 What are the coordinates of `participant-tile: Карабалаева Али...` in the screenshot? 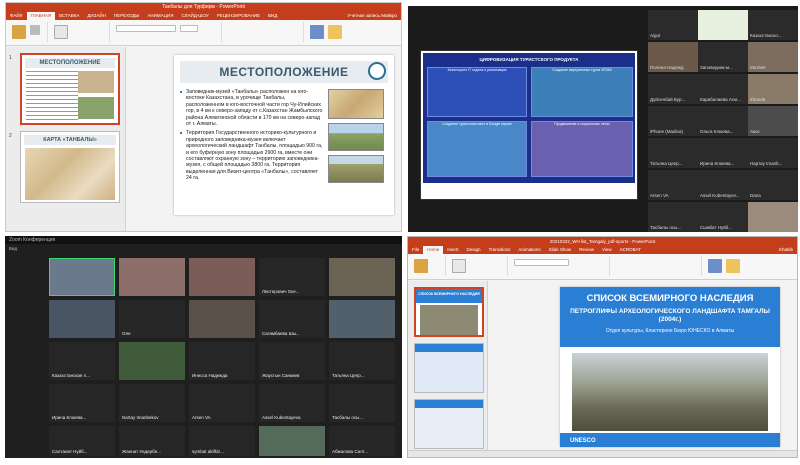 It's located at (723, 89).